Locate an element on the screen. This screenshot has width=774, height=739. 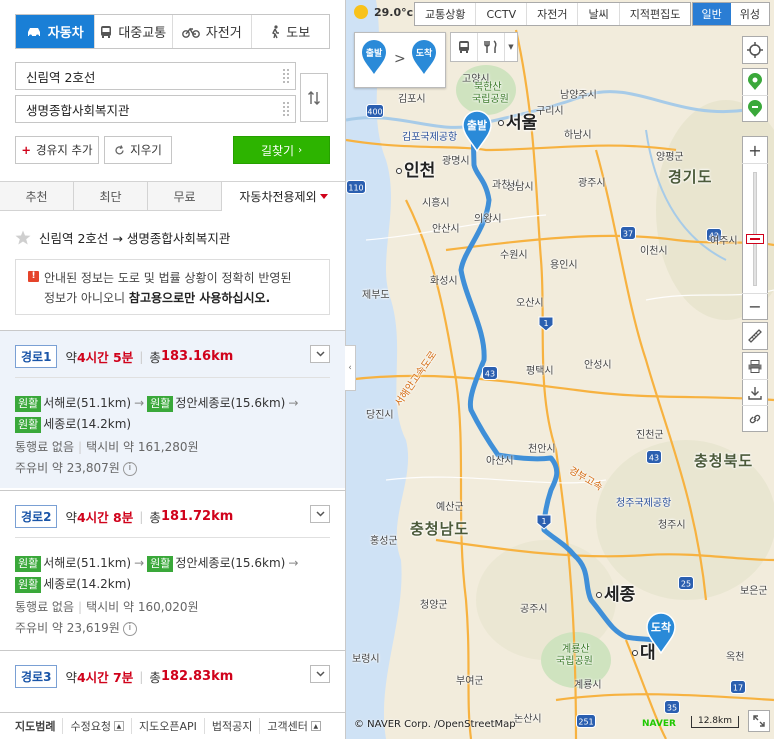
origin-input: 신림역 2호선 is located at coordinates (155, 76).